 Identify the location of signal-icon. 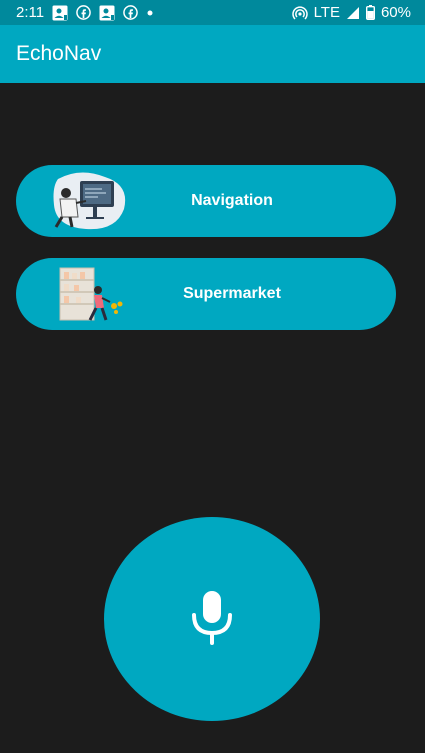
(353, 13).